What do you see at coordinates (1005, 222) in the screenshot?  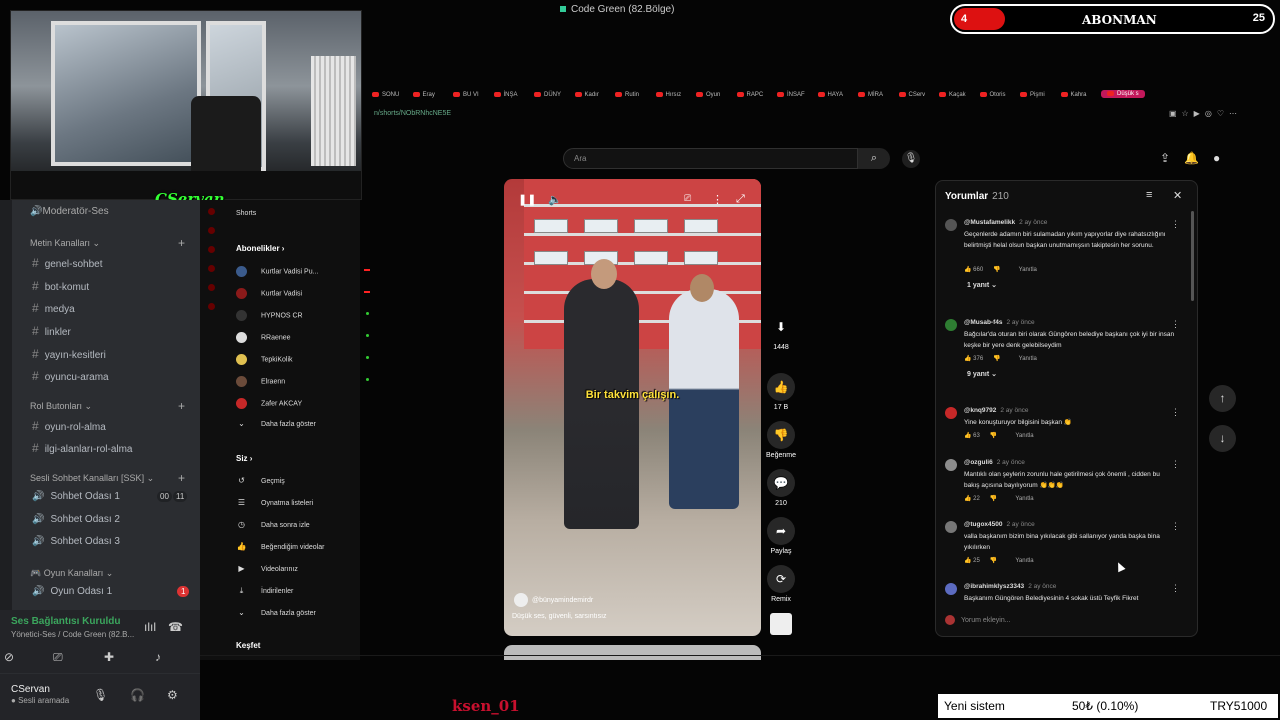 I see `comment-author: @Mustafamelikk 2 ay önce` at bounding box center [1005, 222].